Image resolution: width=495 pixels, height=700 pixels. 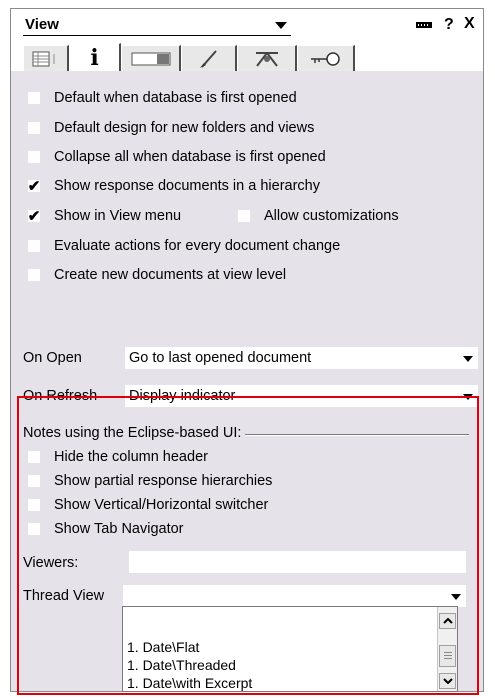 What do you see at coordinates (163, 481) in the screenshot?
I see `option-label: Show partial response hierarchies` at bounding box center [163, 481].